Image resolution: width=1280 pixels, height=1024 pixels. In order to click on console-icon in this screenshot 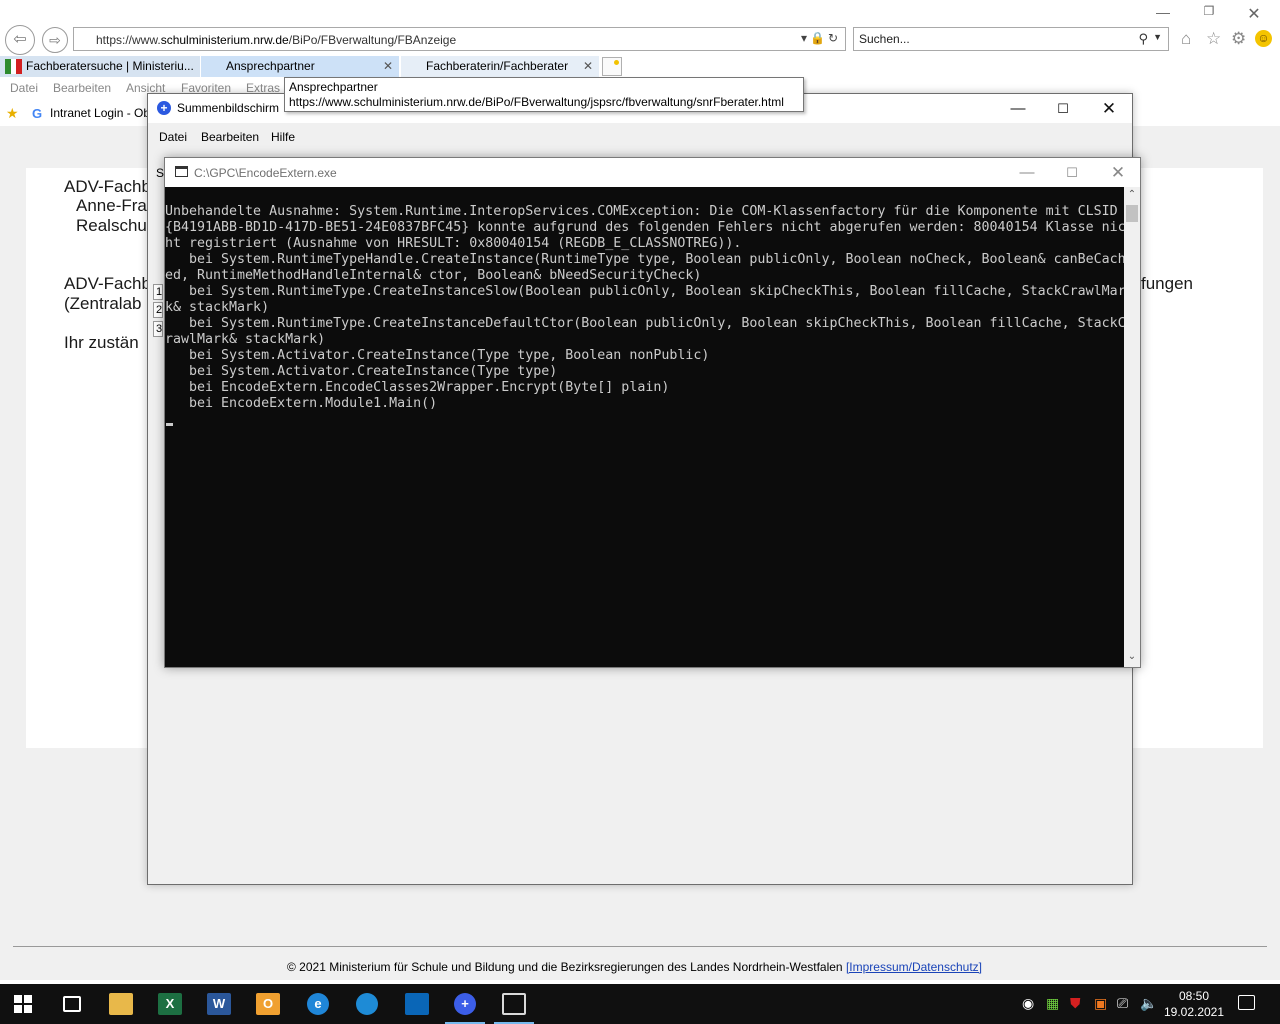, I will do `click(514, 1004)`.